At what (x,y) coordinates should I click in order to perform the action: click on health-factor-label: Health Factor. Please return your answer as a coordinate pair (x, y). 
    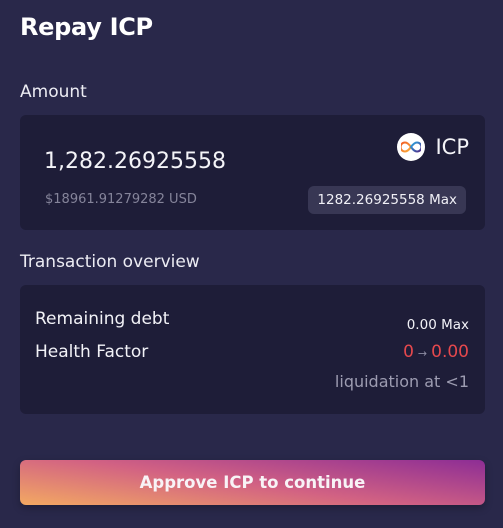
    Looking at the image, I should click on (92, 352).